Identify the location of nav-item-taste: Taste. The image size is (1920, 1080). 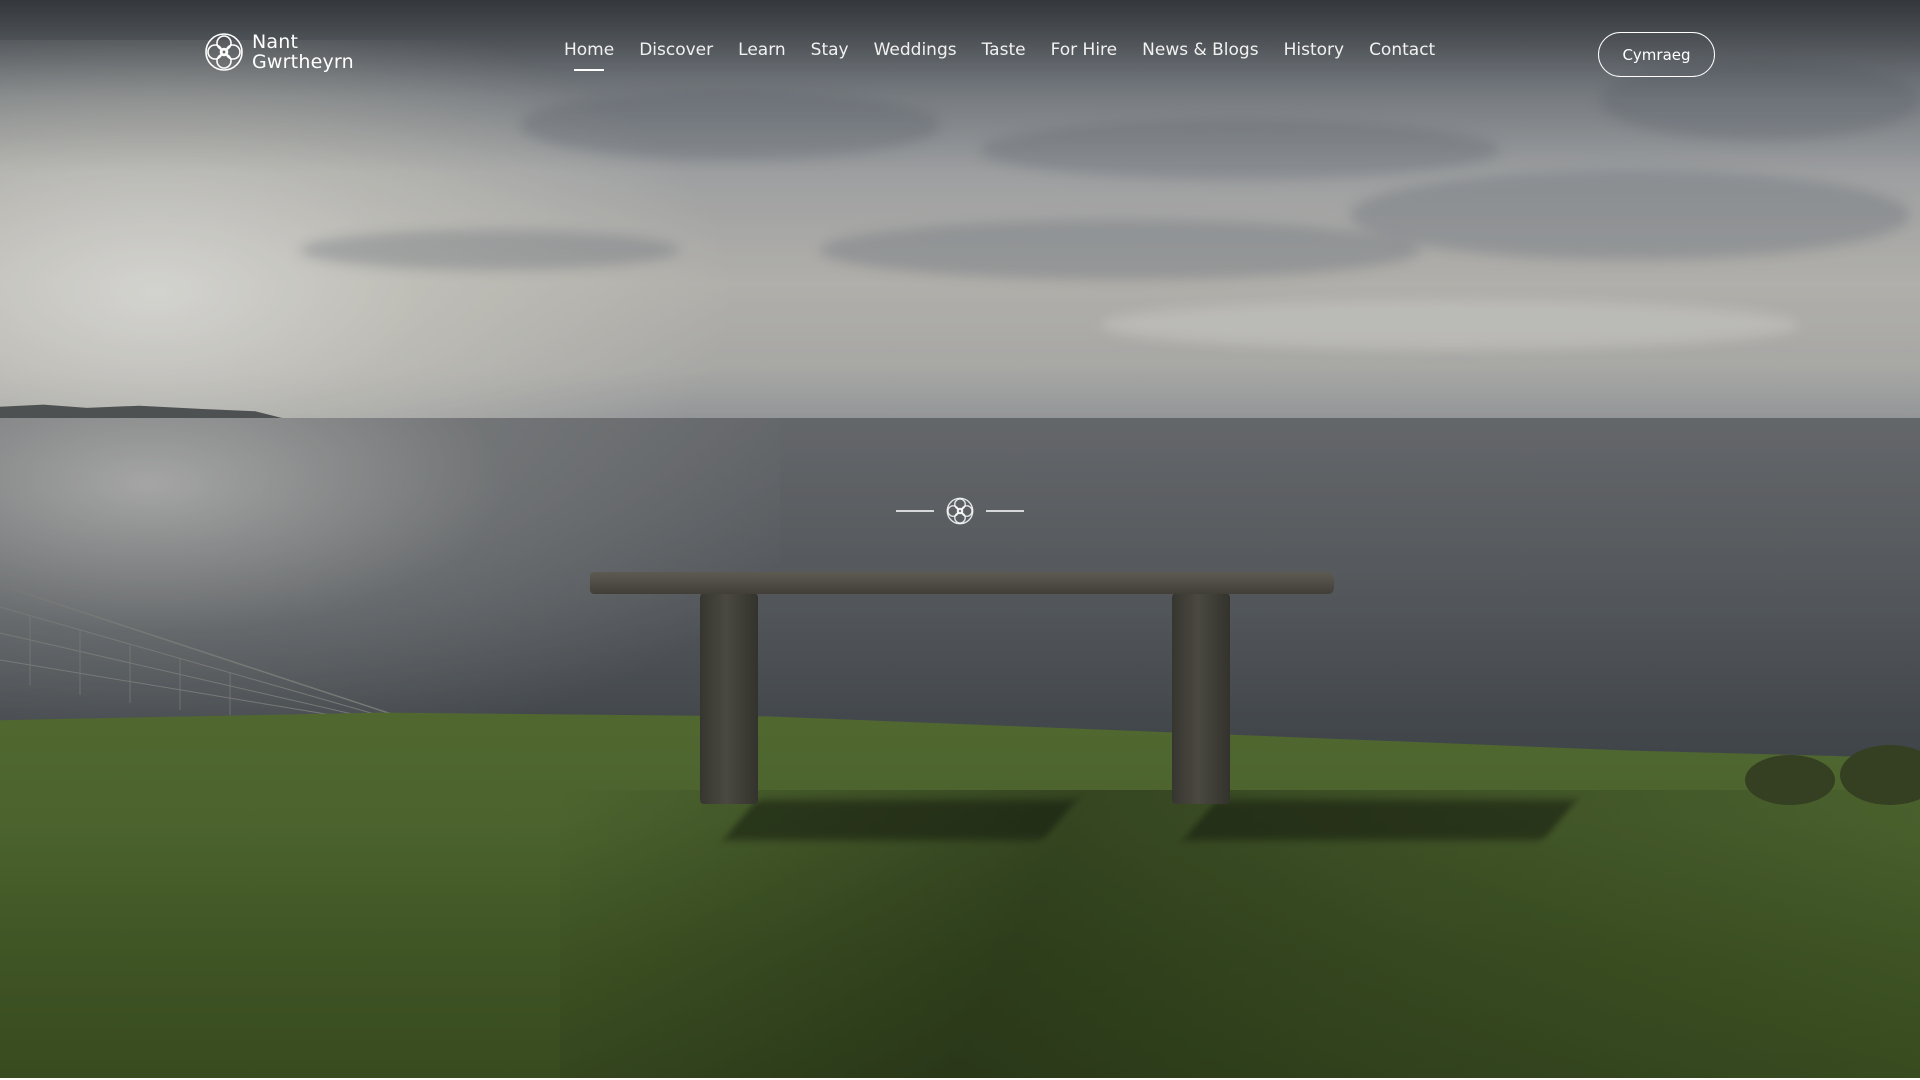
(1004, 50).